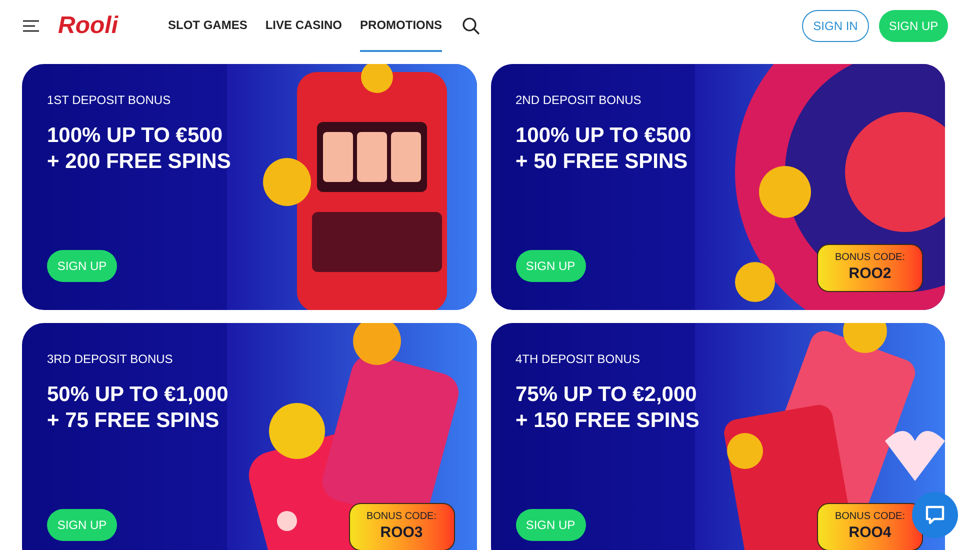  Describe the element at coordinates (608, 421) in the screenshot. I see `bonus-headline: + 150 FREE SPINS` at that location.